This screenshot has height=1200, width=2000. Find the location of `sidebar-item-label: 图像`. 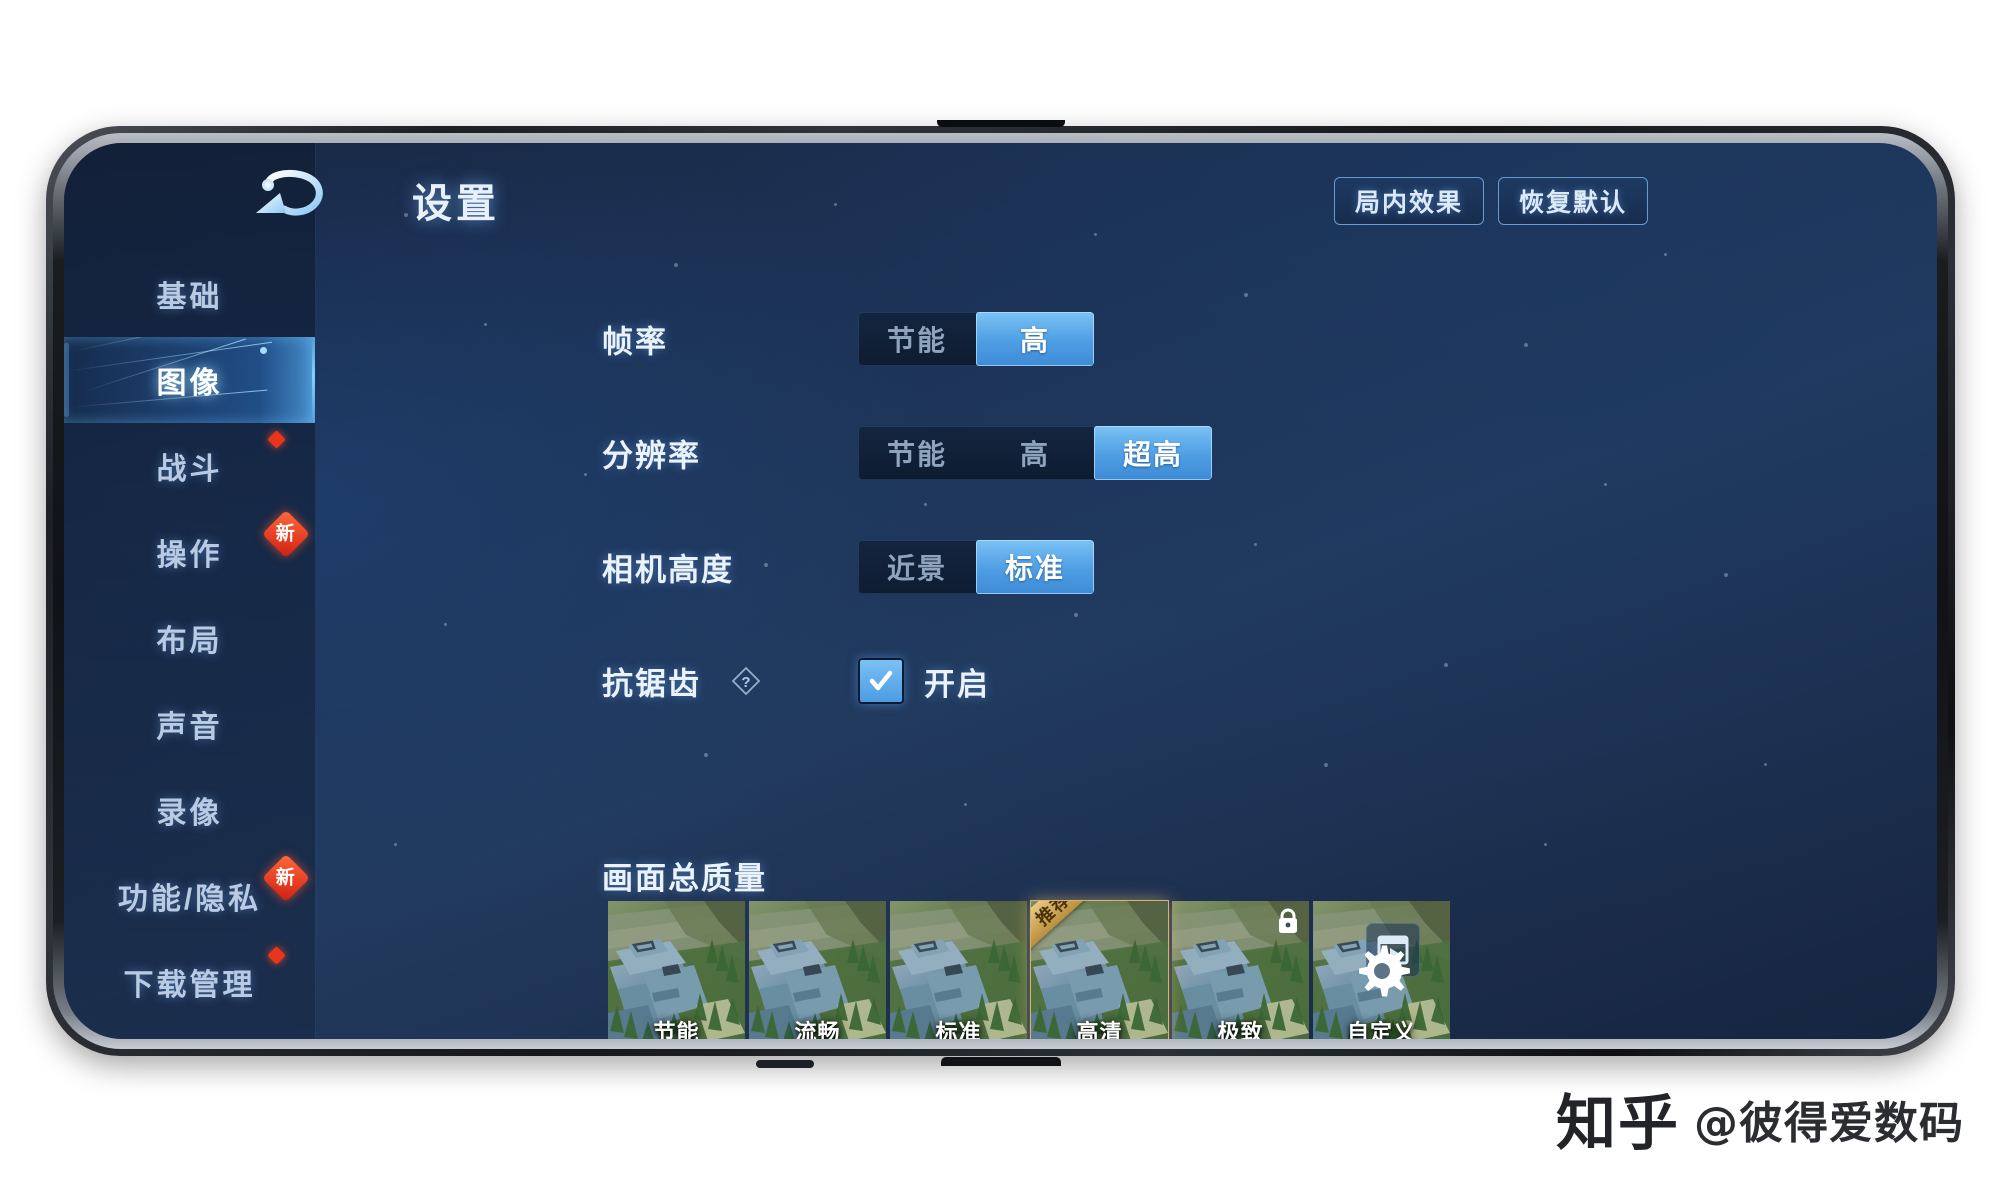

sidebar-item-label: 图像 is located at coordinates (189, 383).